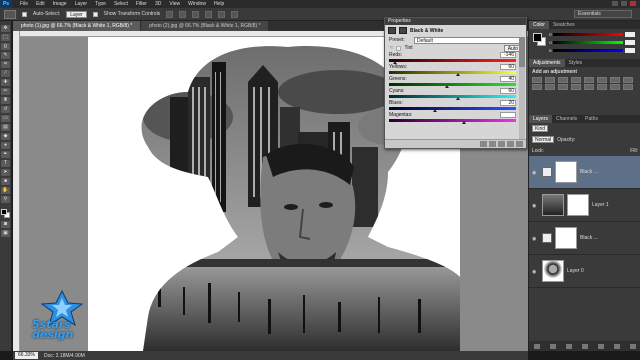  Describe the element at coordinates (5, 172) in the screenshot. I see `path-select-tool-icon: ➤` at that location.